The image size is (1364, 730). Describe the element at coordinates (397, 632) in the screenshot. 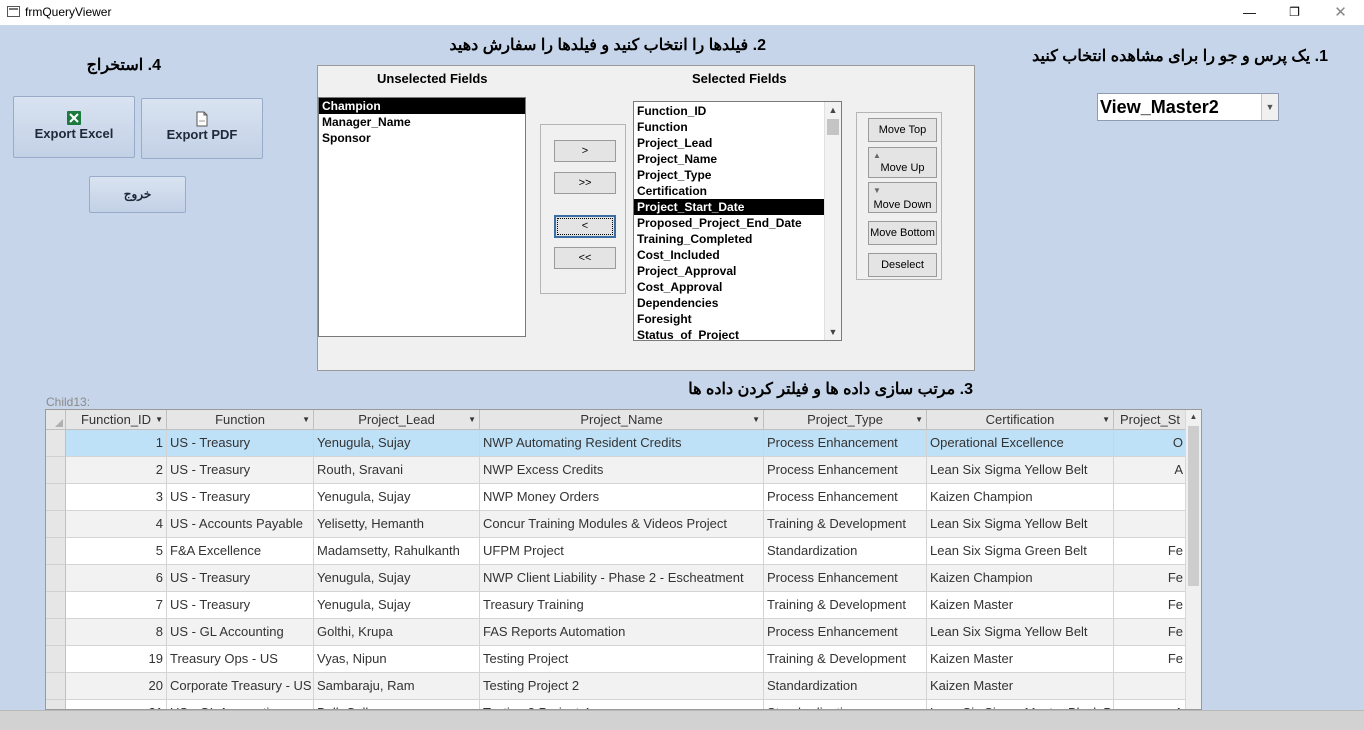

I see `table-cell: Golthi, Krupa` at that location.